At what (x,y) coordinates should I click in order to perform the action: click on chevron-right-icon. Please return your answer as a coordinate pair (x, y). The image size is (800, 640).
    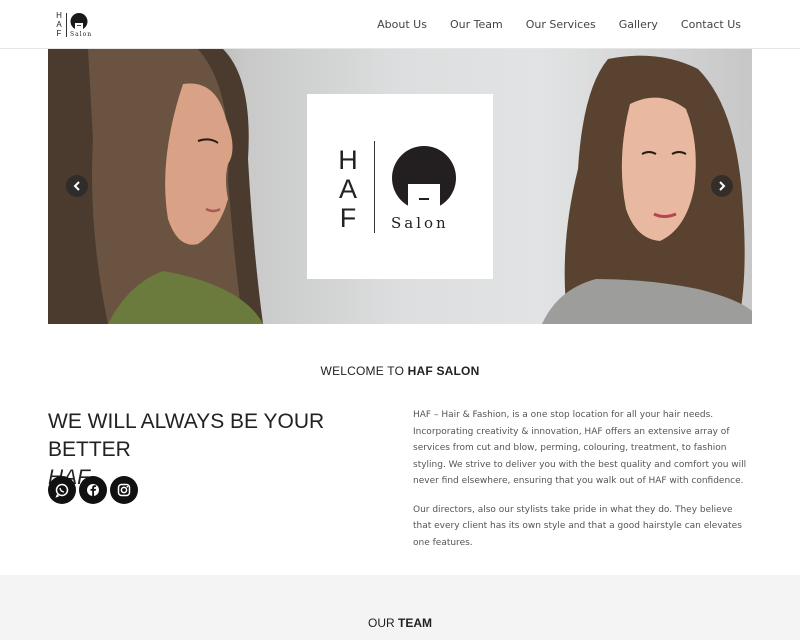
    Looking at the image, I should click on (722, 186).